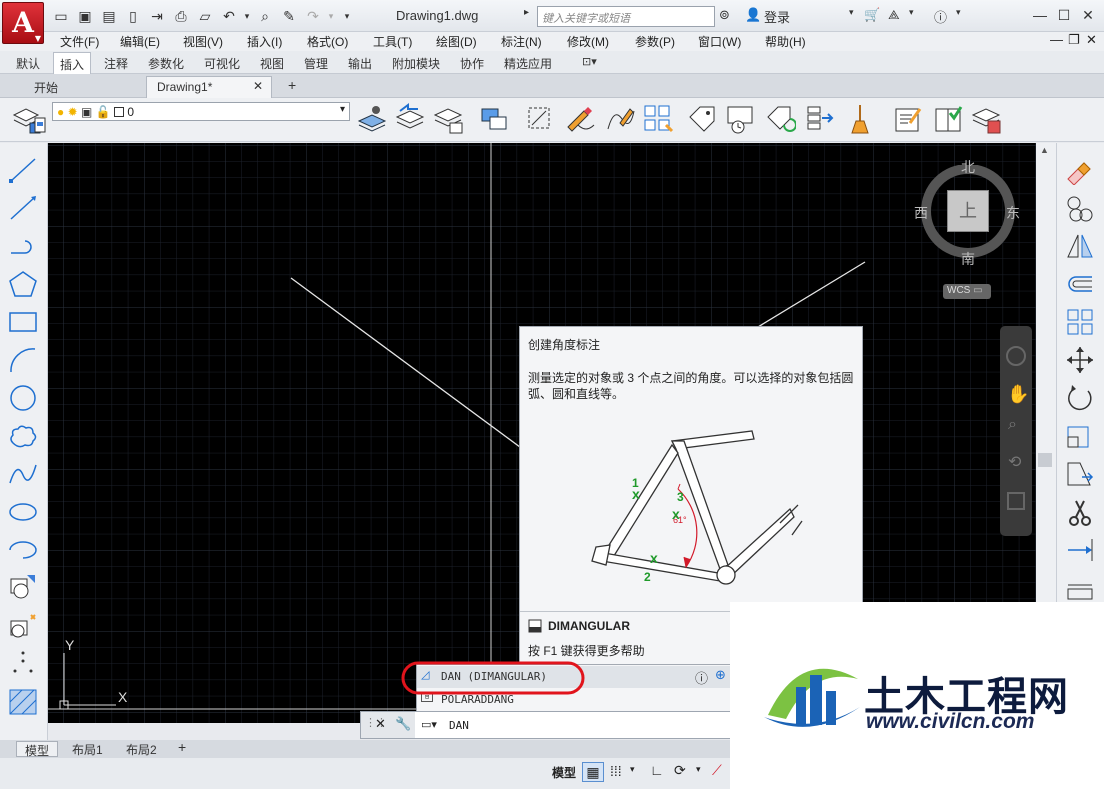 Image resolution: width=1104 pixels, height=789 pixels. Describe the element at coordinates (23, 474) in the screenshot. I see `spline-icon` at that location.